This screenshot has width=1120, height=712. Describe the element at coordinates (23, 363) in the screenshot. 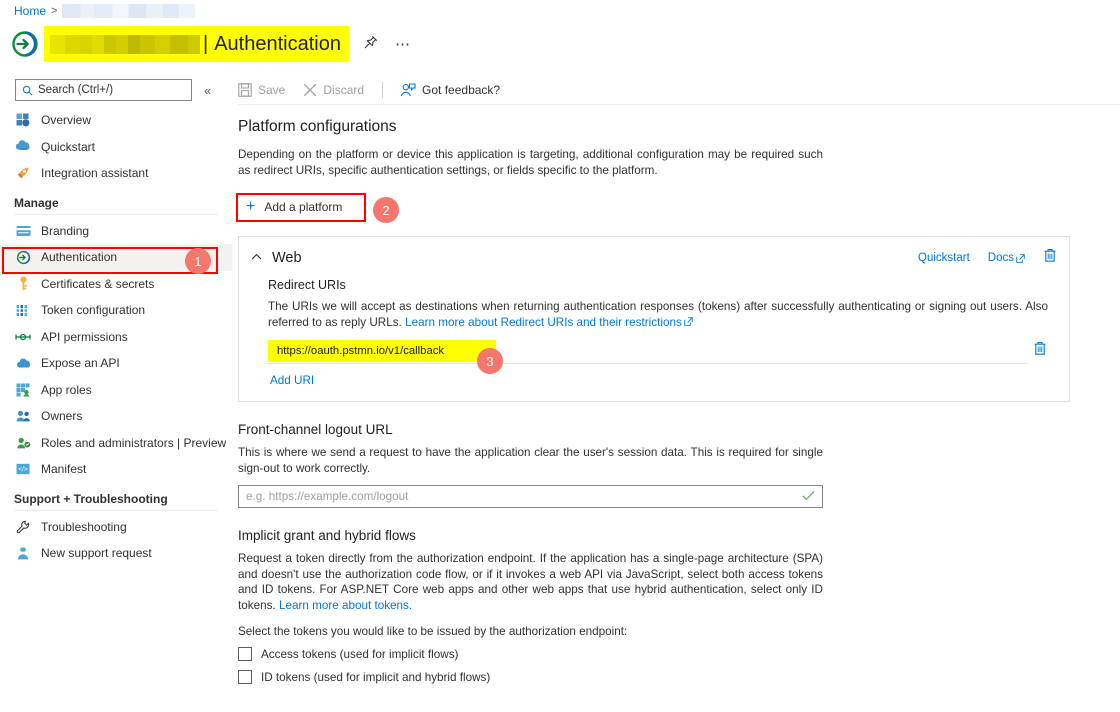

I see `cloud-icon` at that location.